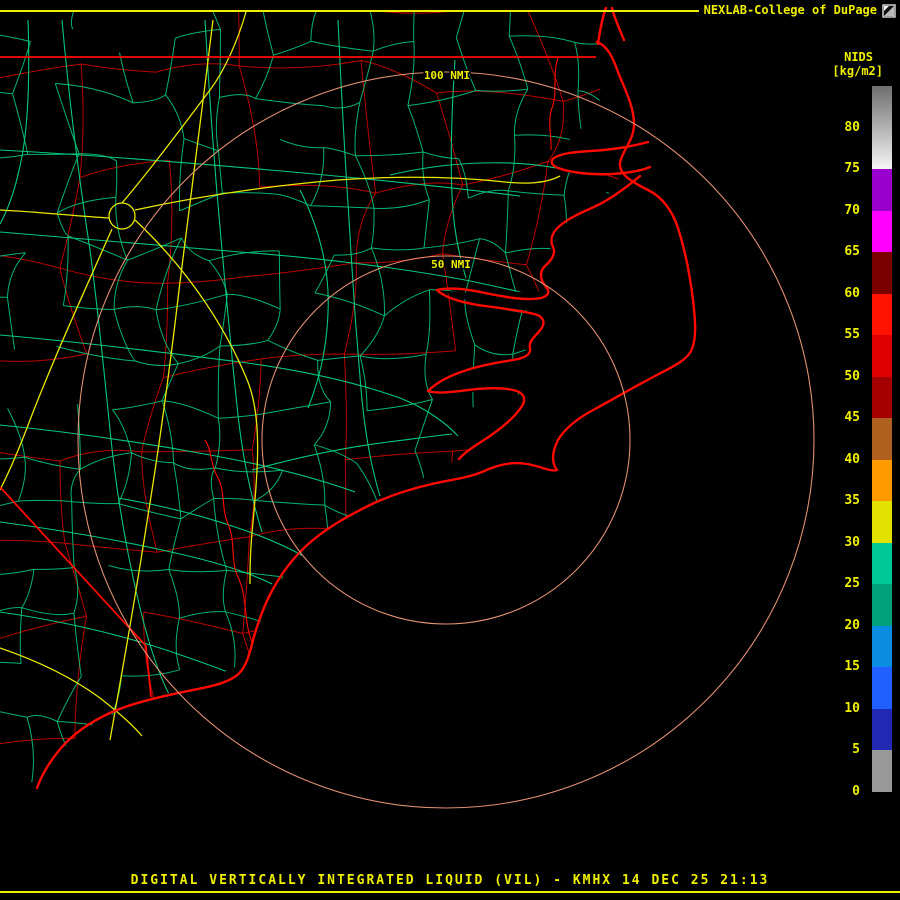  Describe the element at coordinates (852, 335) in the screenshot. I see `colorbar-tick-label: 55` at that location.